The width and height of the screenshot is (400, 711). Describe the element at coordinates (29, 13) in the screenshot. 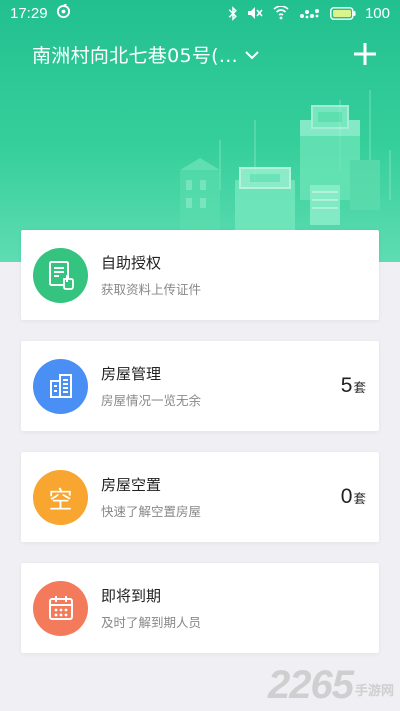

I see `status-time: 17:29` at that location.